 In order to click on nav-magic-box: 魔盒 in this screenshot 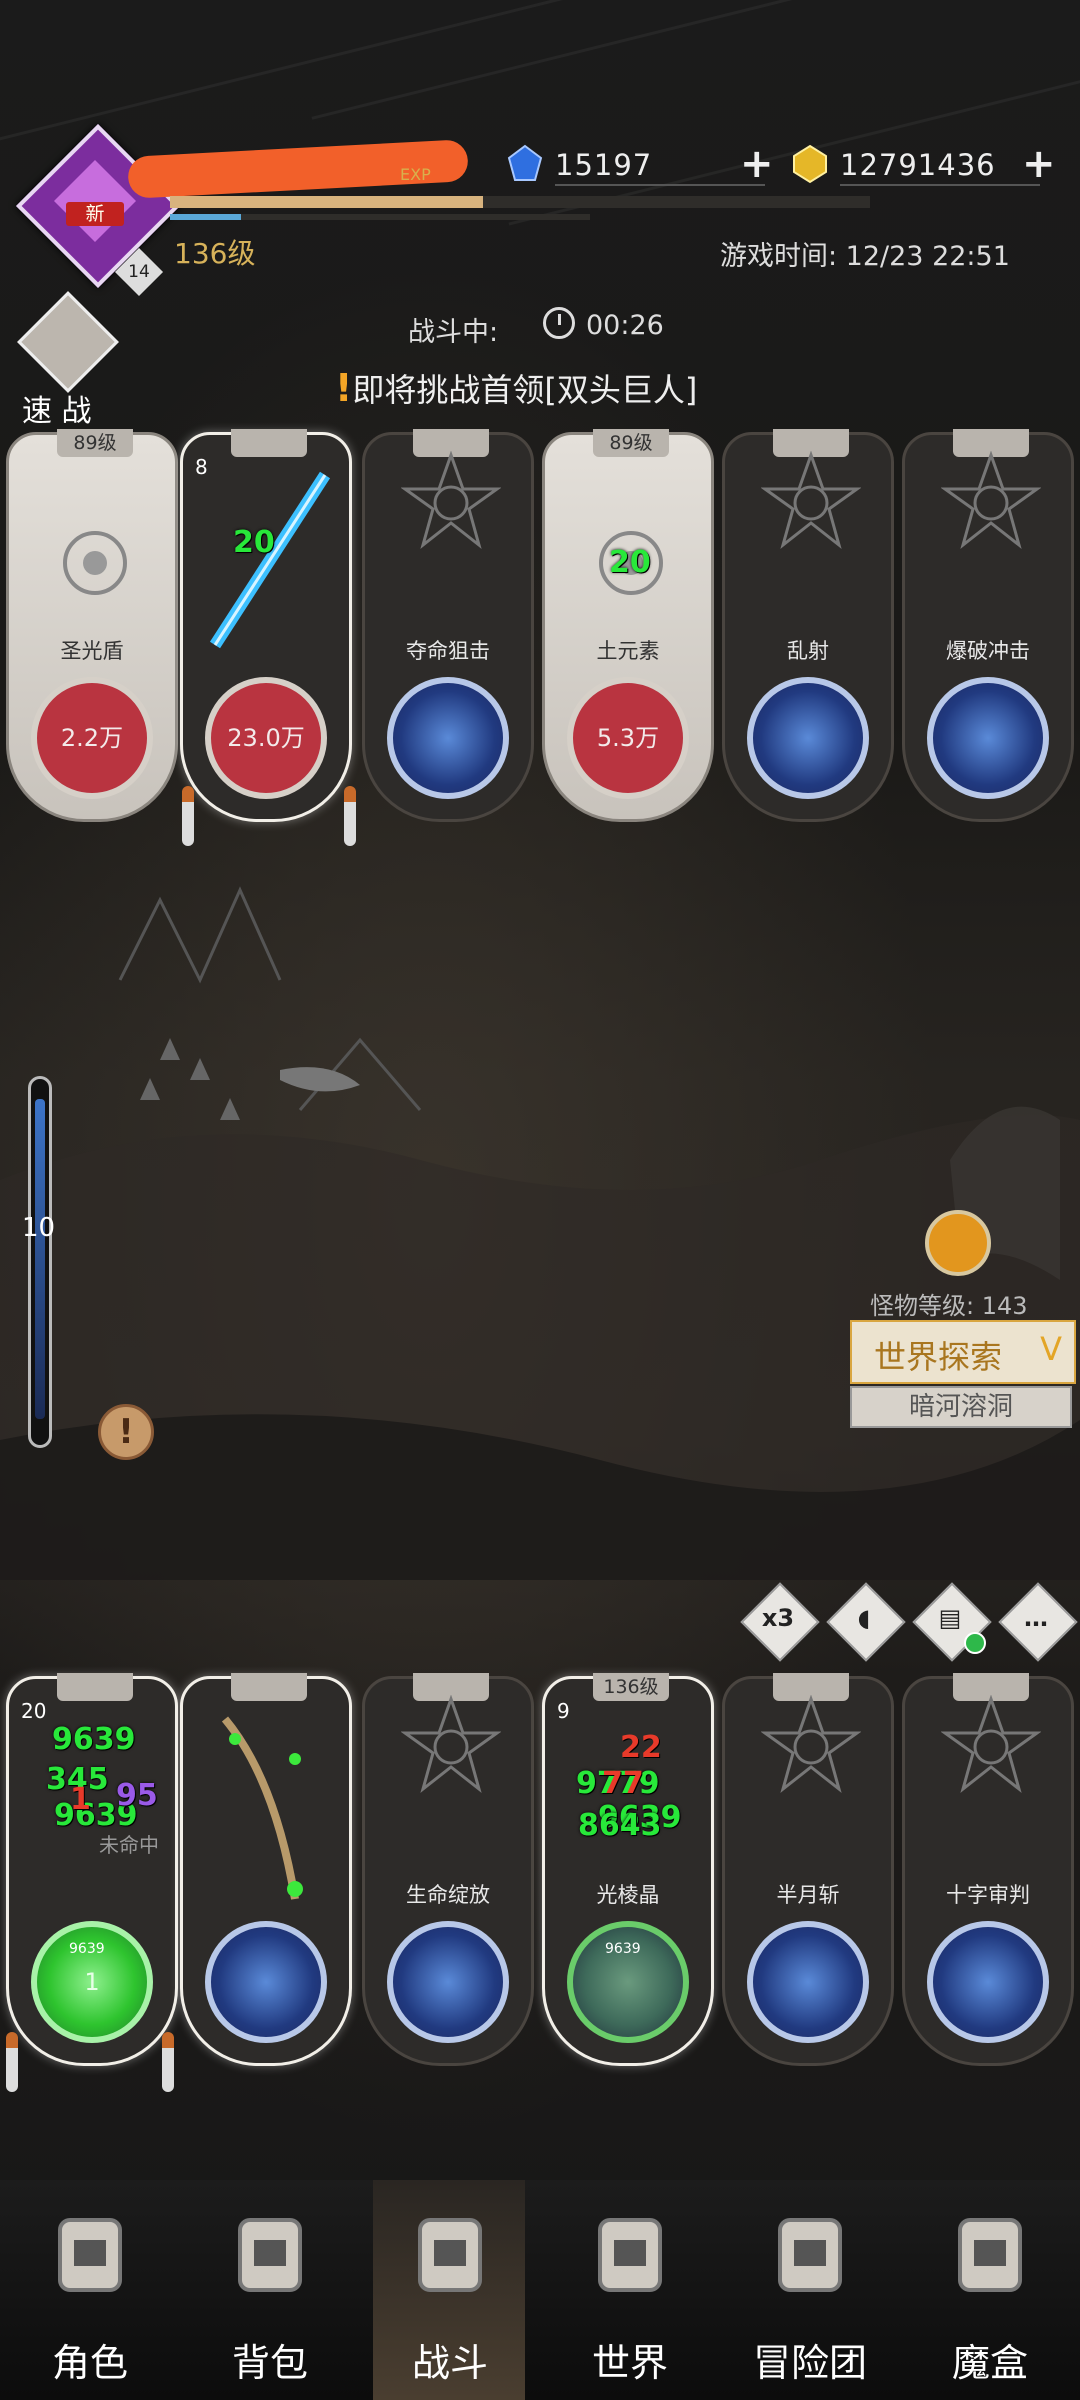, I will do `click(990, 2290)`.